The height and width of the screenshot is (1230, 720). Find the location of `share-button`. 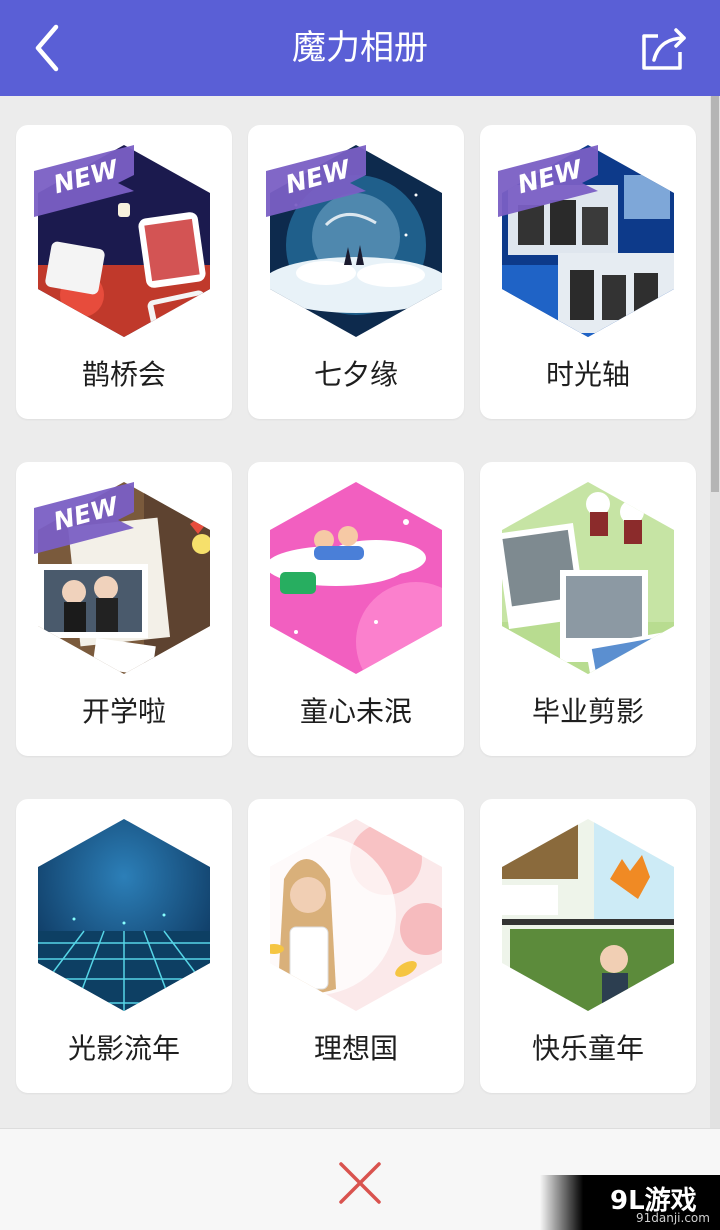

share-button is located at coordinates (663, 49).